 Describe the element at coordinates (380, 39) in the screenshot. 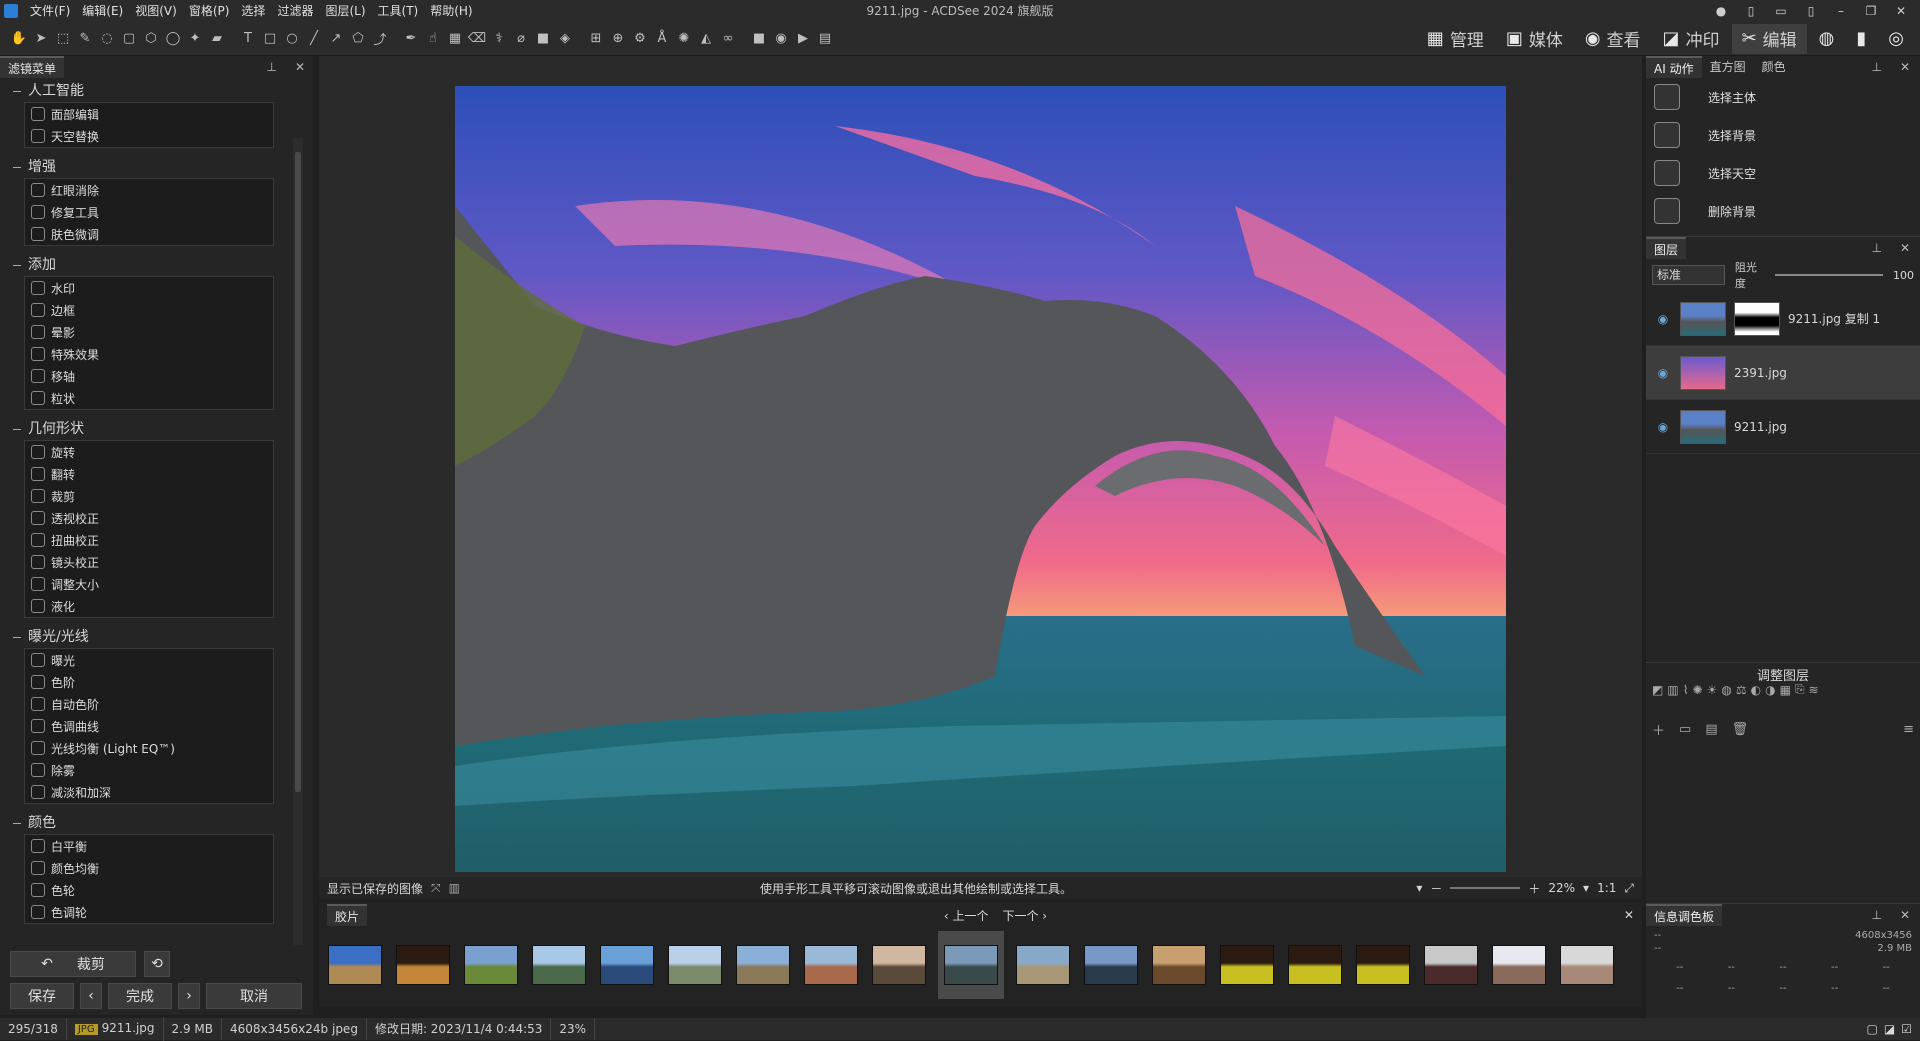

I see `curve-tool-icon: ⤴` at that location.